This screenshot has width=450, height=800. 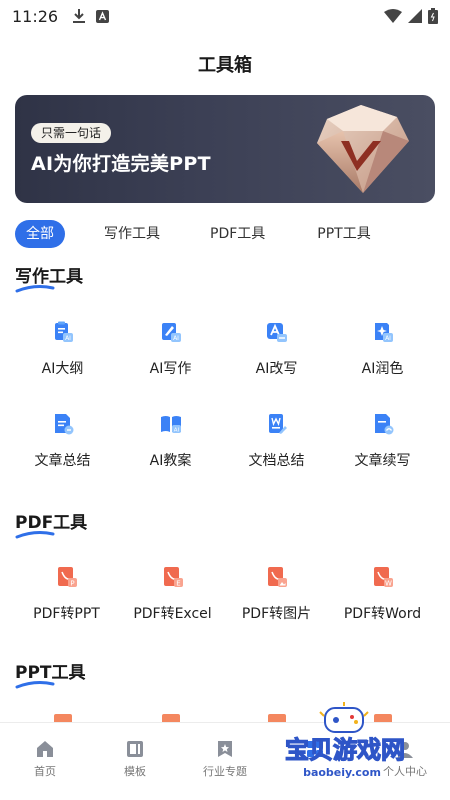 What do you see at coordinates (135, 771) in the screenshot?
I see `nav-label-template: 模板` at bounding box center [135, 771].